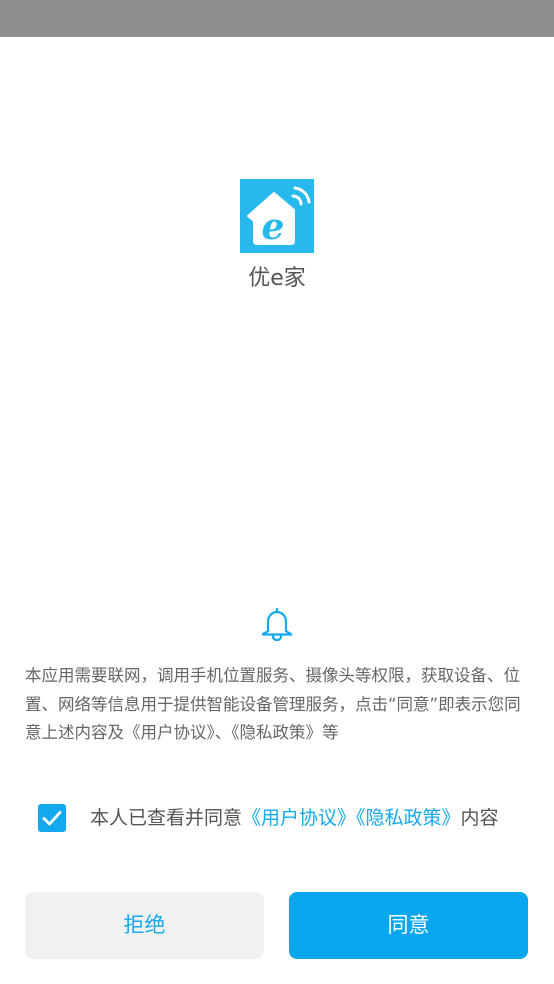  I want to click on agreement-prefix: 本人已查看并同意, so click(166, 818).